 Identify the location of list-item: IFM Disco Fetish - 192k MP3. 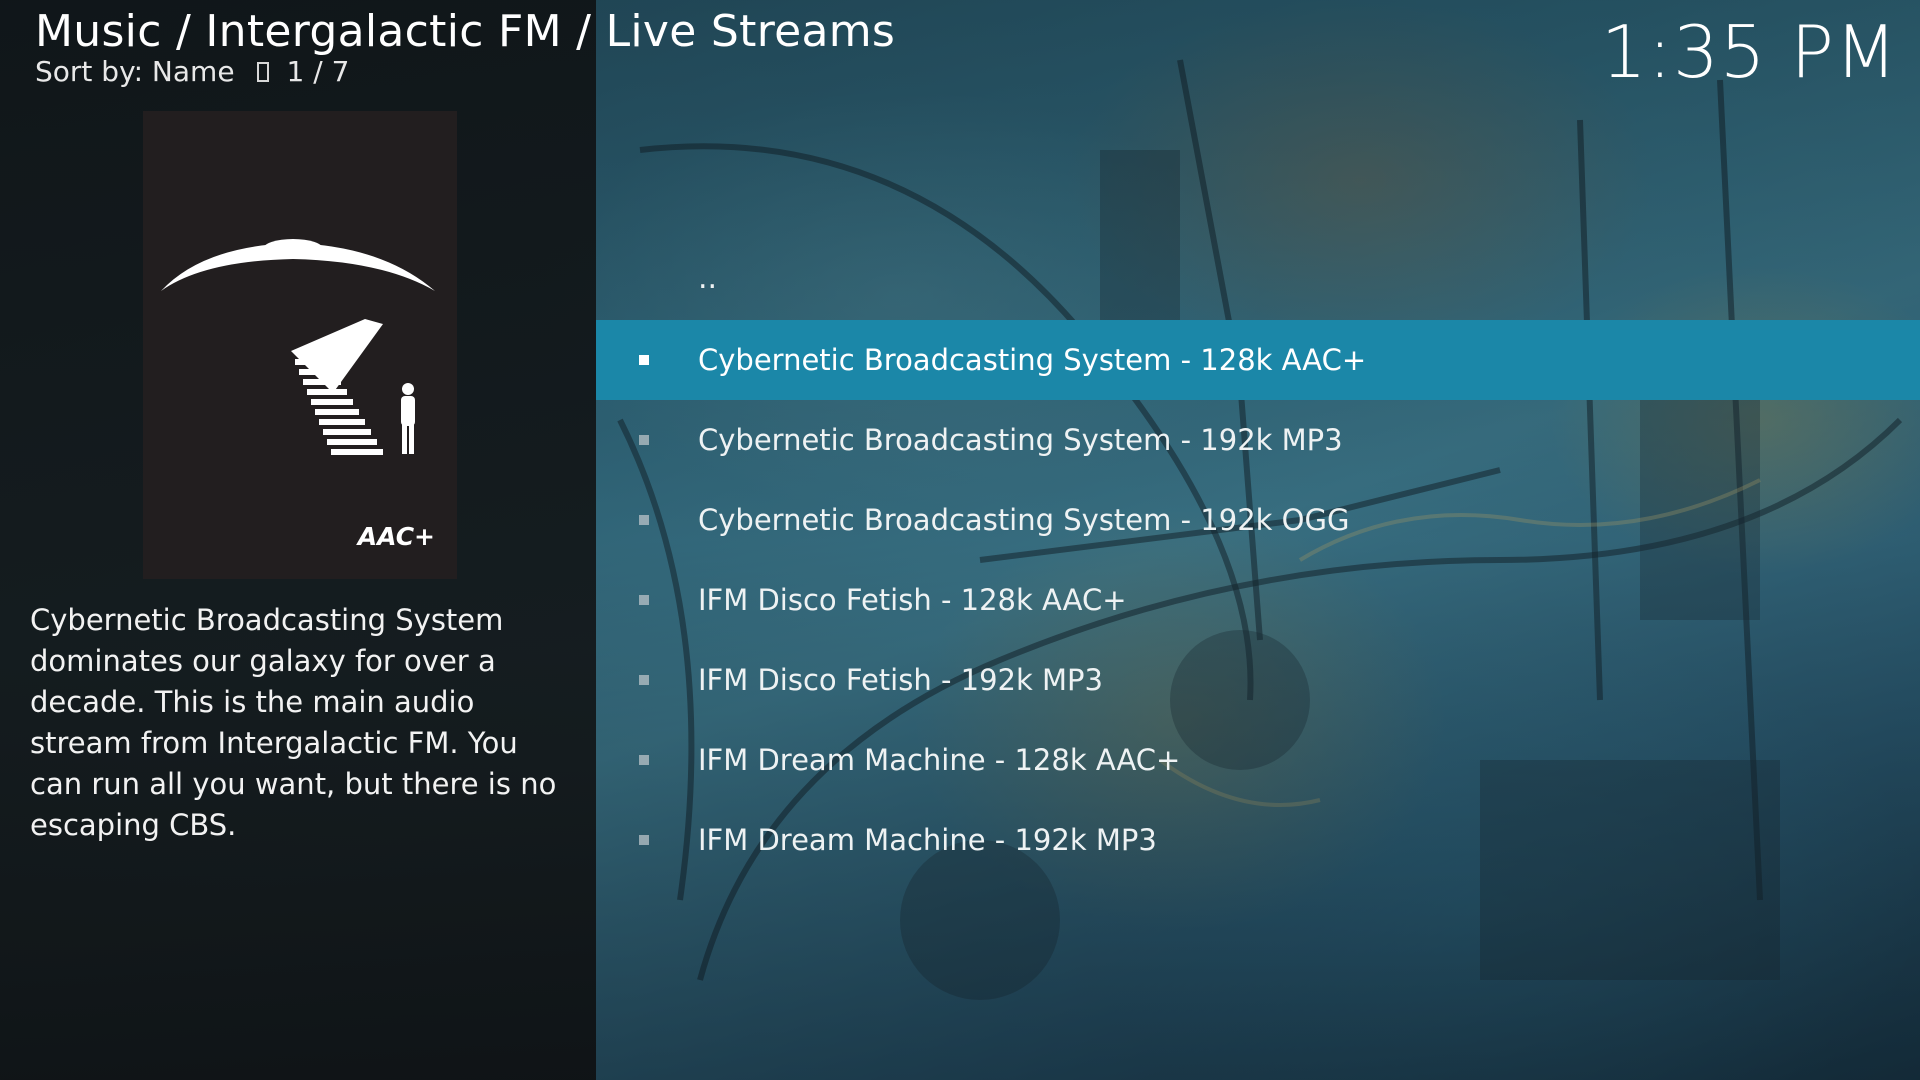
(1258, 680).